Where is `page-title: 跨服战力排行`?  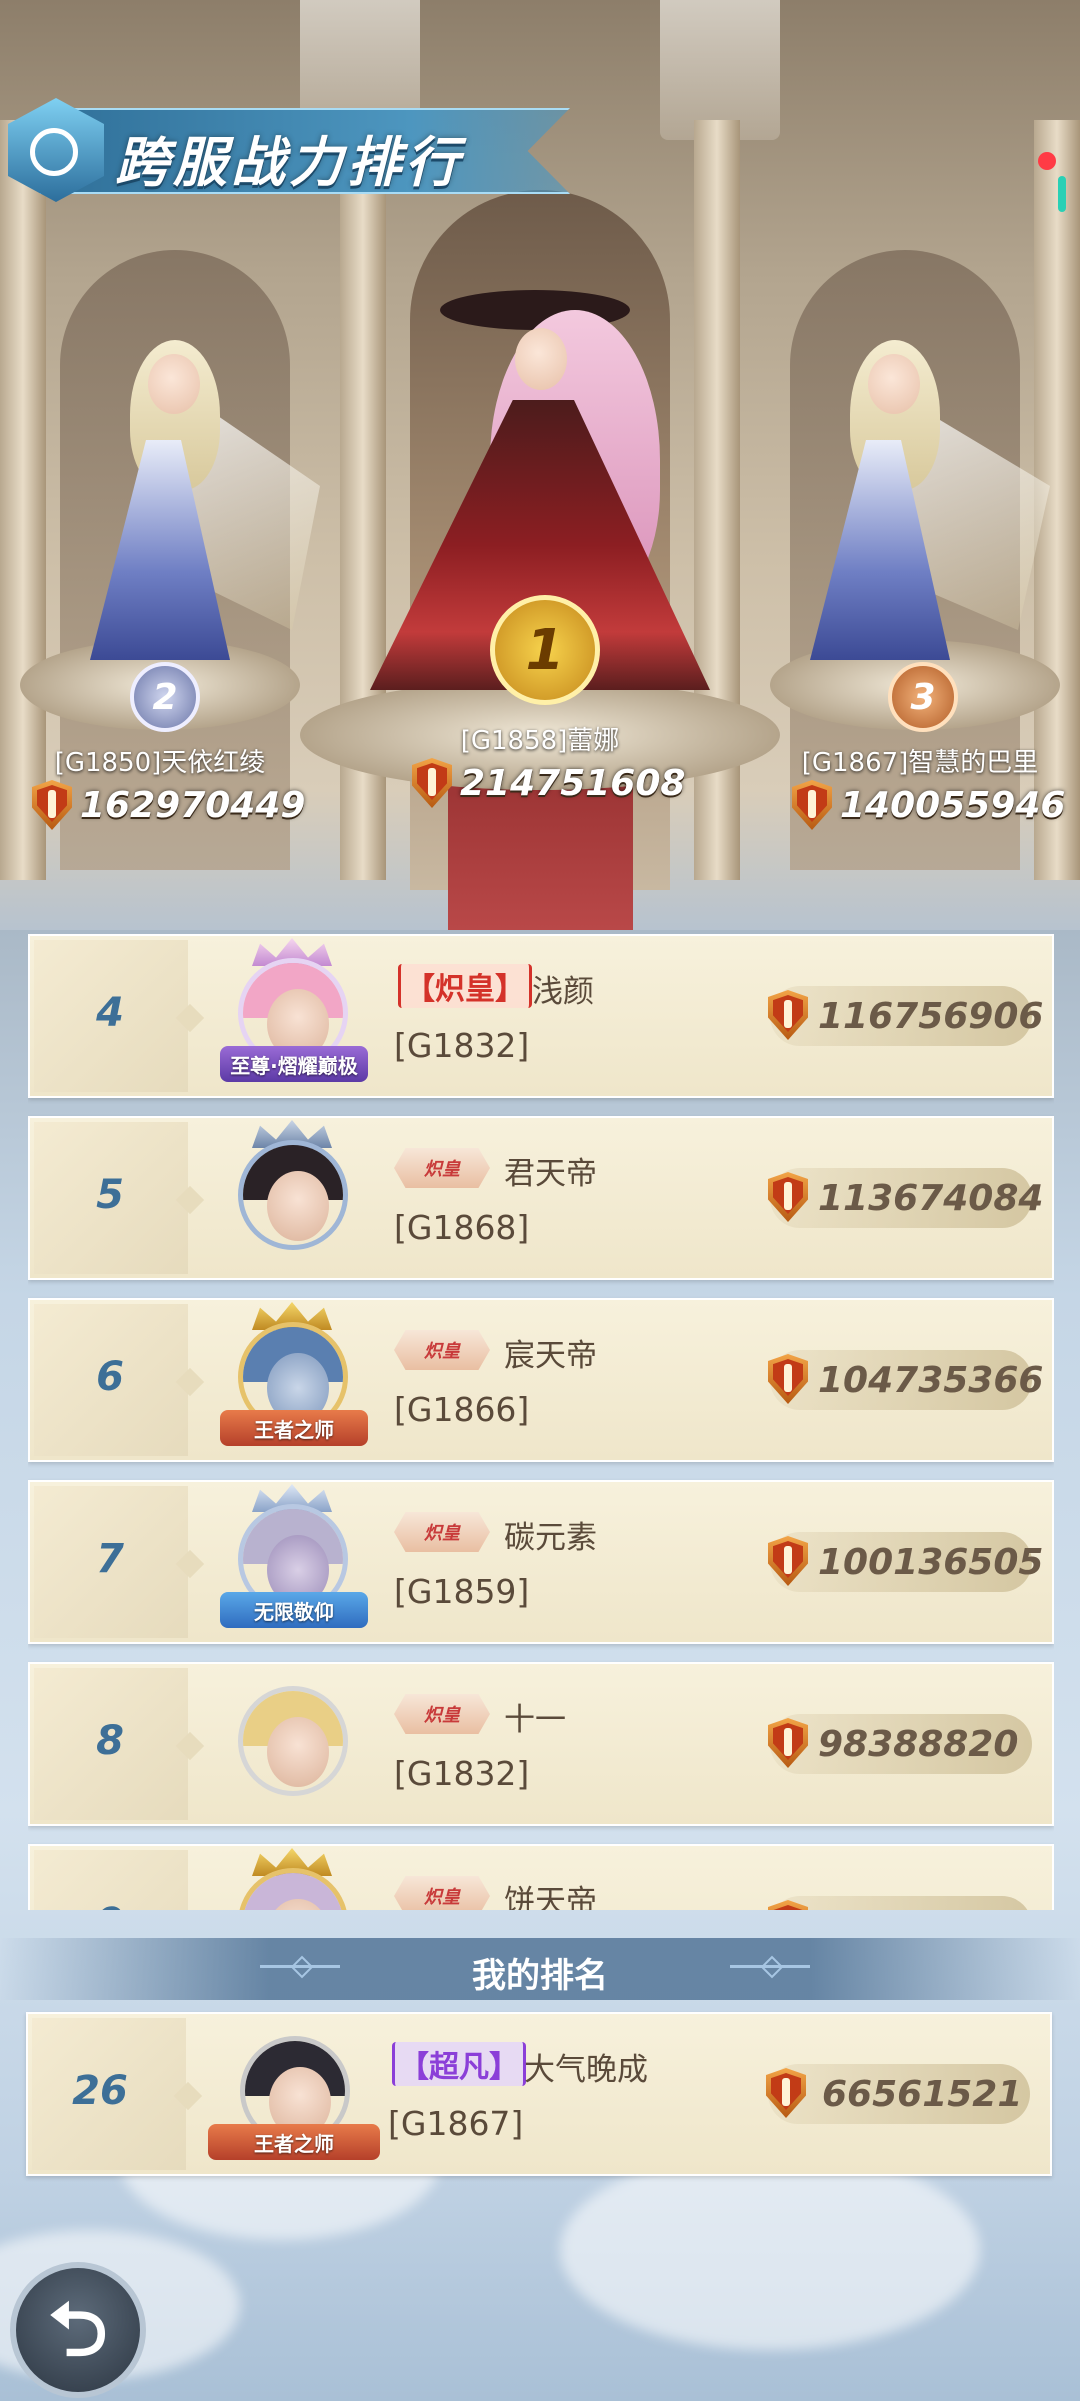 page-title: 跨服战力排行 is located at coordinates (289, 162).